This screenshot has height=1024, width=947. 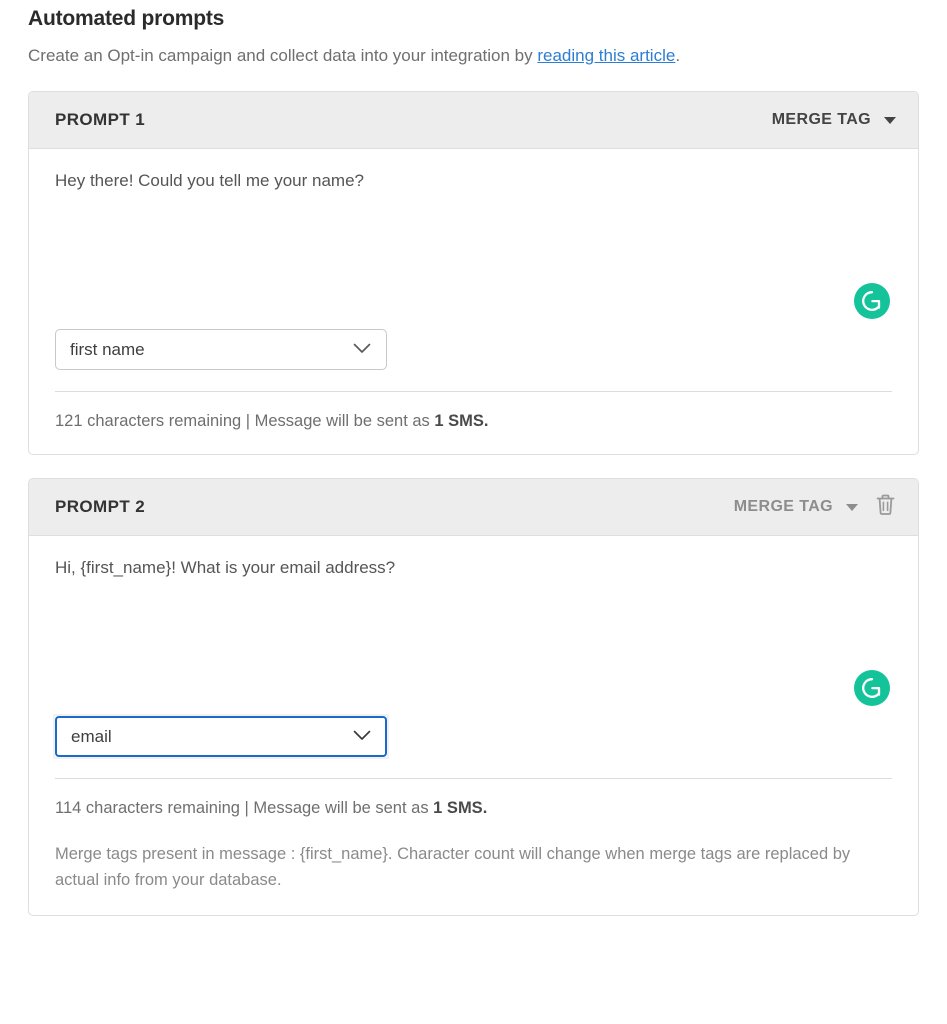 I want to click on merge-tag-label-2: MERGE TAG, so click(x=783, y=506).